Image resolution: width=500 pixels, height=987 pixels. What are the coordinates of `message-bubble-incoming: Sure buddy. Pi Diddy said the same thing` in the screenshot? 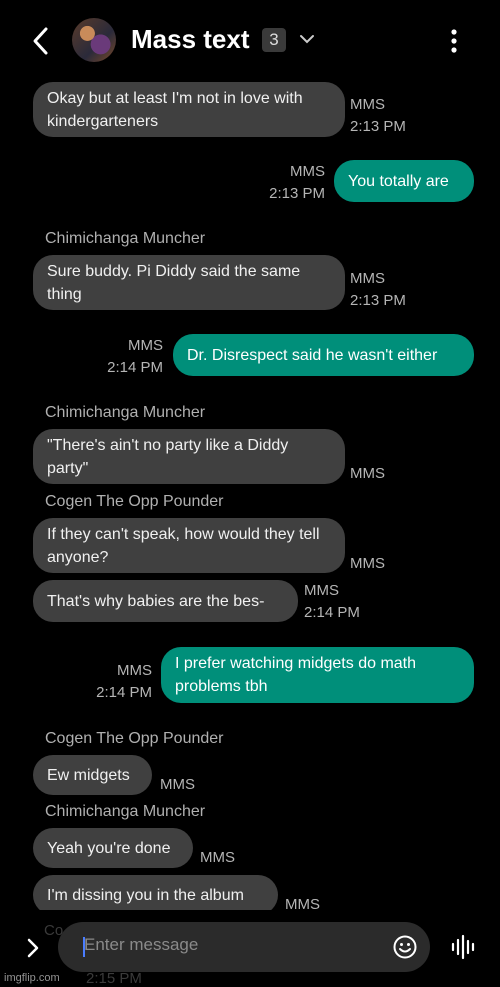 It's located at (189, 282).